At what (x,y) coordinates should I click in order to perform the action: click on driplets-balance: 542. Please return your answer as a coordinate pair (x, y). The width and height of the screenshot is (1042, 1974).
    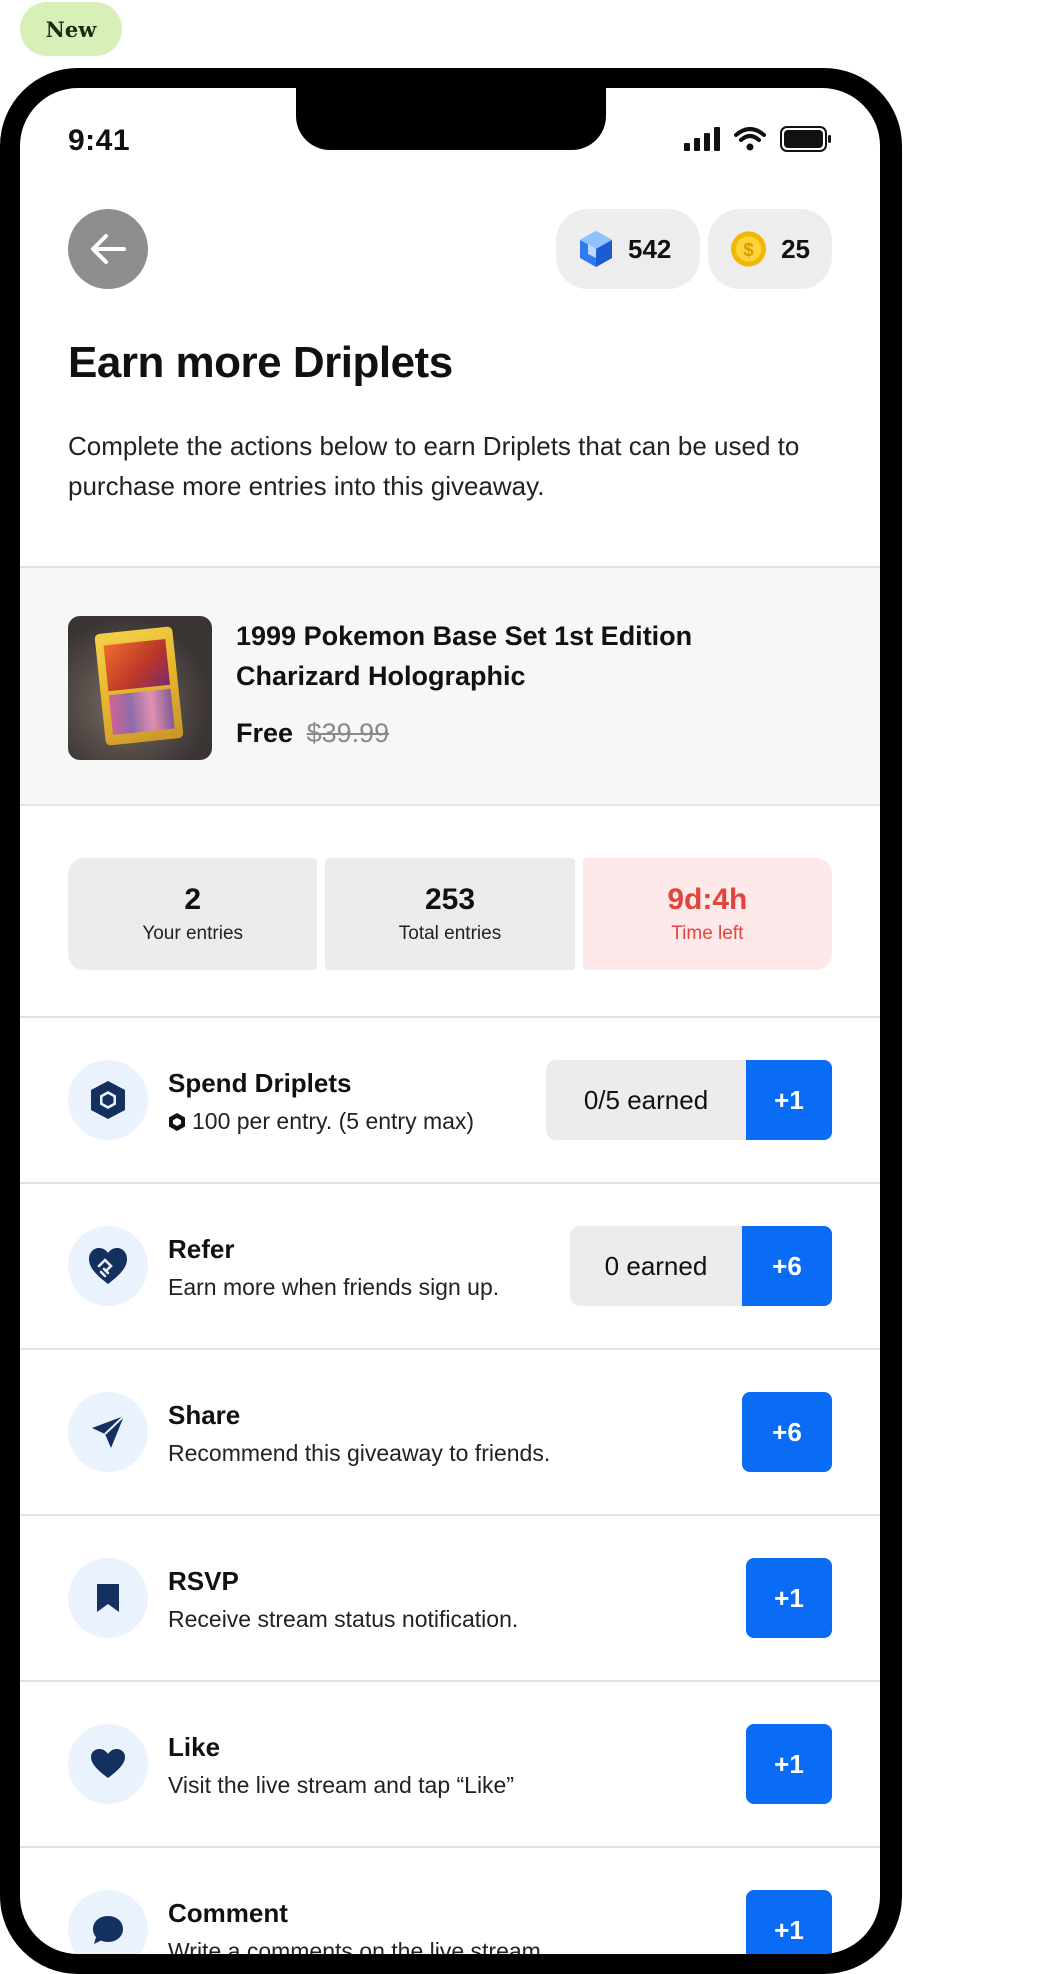
    Looking at the image, I should click on (628, 249).